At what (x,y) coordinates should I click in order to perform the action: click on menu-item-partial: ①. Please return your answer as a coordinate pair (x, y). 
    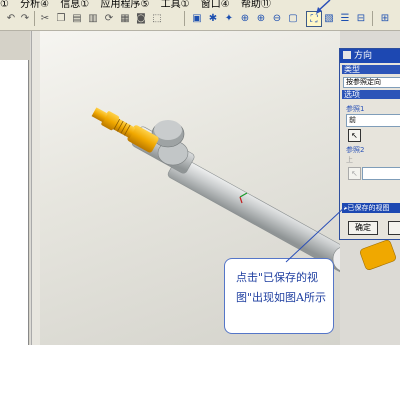
    Looking at the image, I should click on (4, 4).